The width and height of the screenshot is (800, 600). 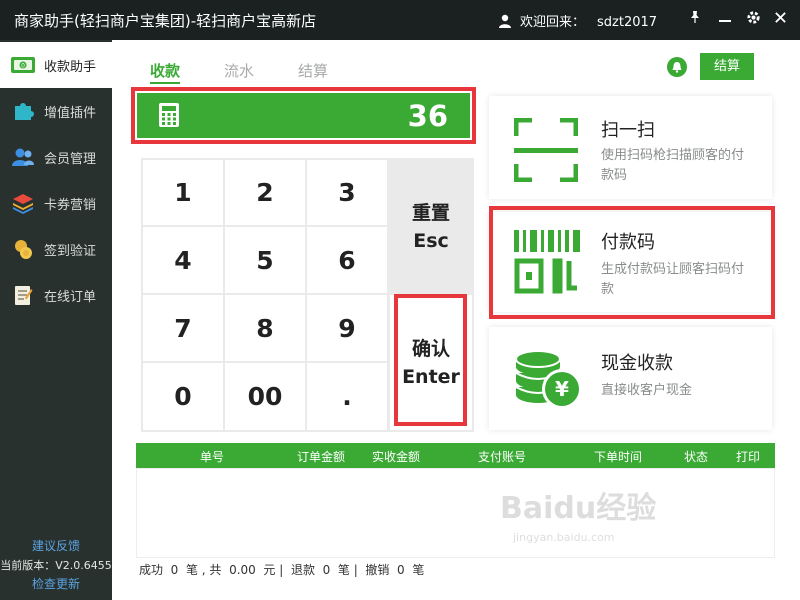 What do you see at coordinates (695, 19) in the screenshot?
I see `pin-icon` at bounding box center [695, 19].